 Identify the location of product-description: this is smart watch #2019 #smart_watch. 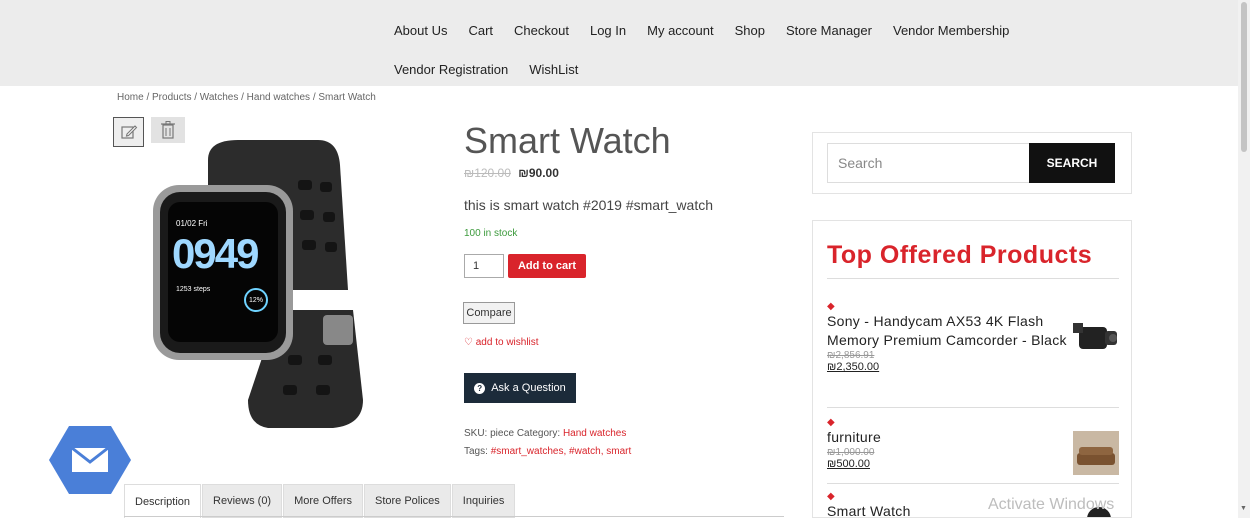
(588, 205).